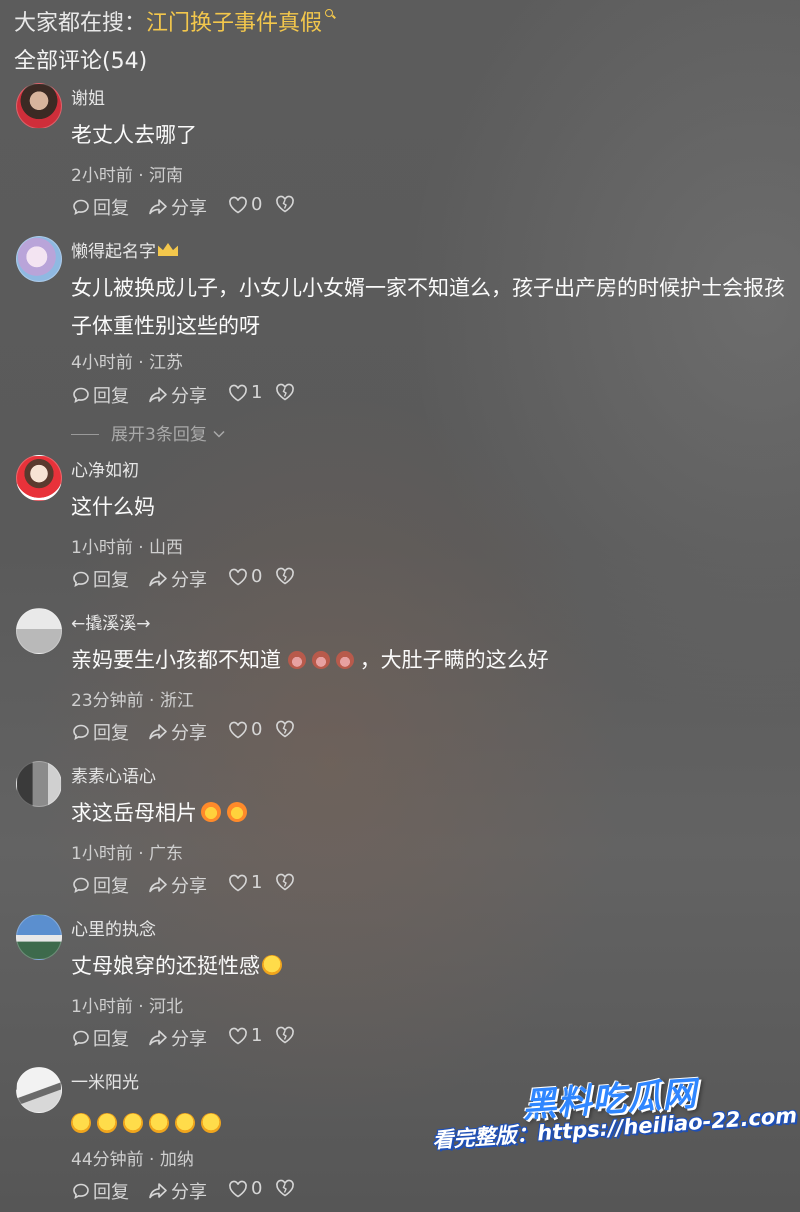  I want to click on chevron-down-icon, so click(219, 434).